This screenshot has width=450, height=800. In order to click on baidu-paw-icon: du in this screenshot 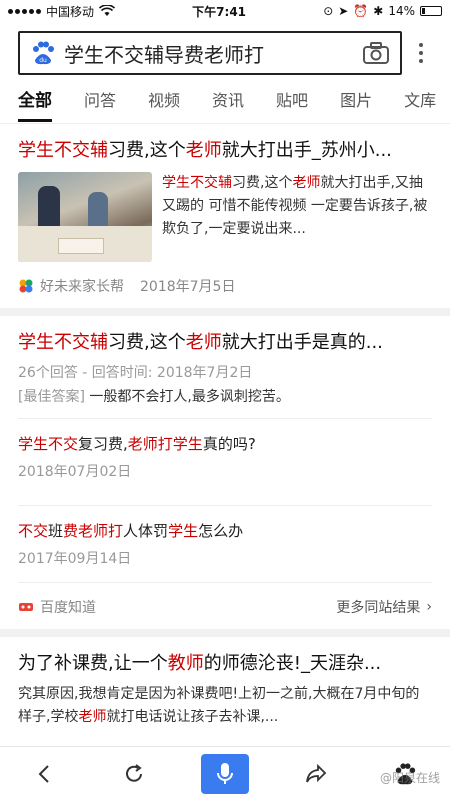, I will do `click(43, 53)`.